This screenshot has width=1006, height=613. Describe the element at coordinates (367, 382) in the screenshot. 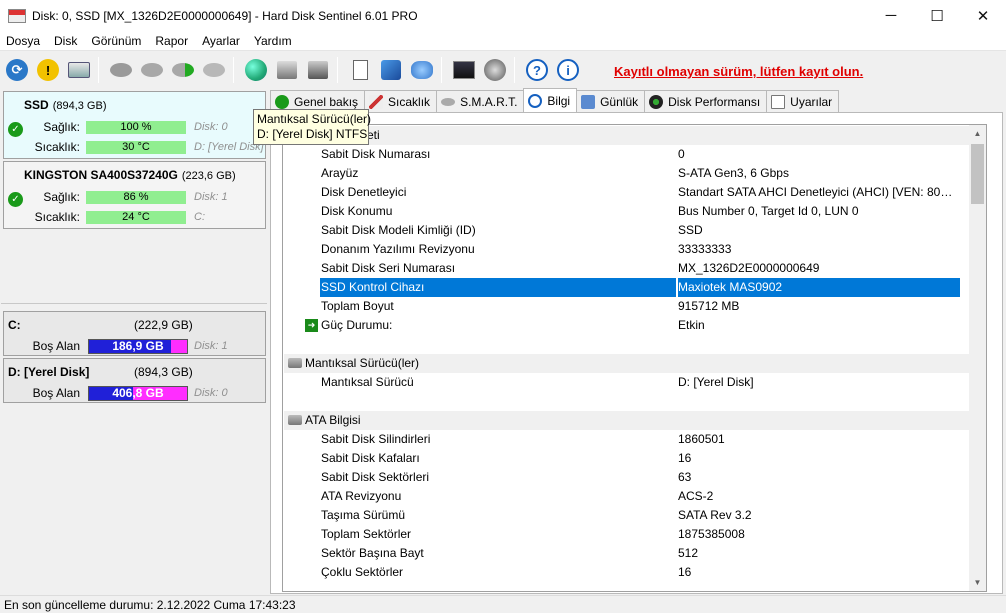

I see `info-row-name: Mantıksal Sürücü` at that location.